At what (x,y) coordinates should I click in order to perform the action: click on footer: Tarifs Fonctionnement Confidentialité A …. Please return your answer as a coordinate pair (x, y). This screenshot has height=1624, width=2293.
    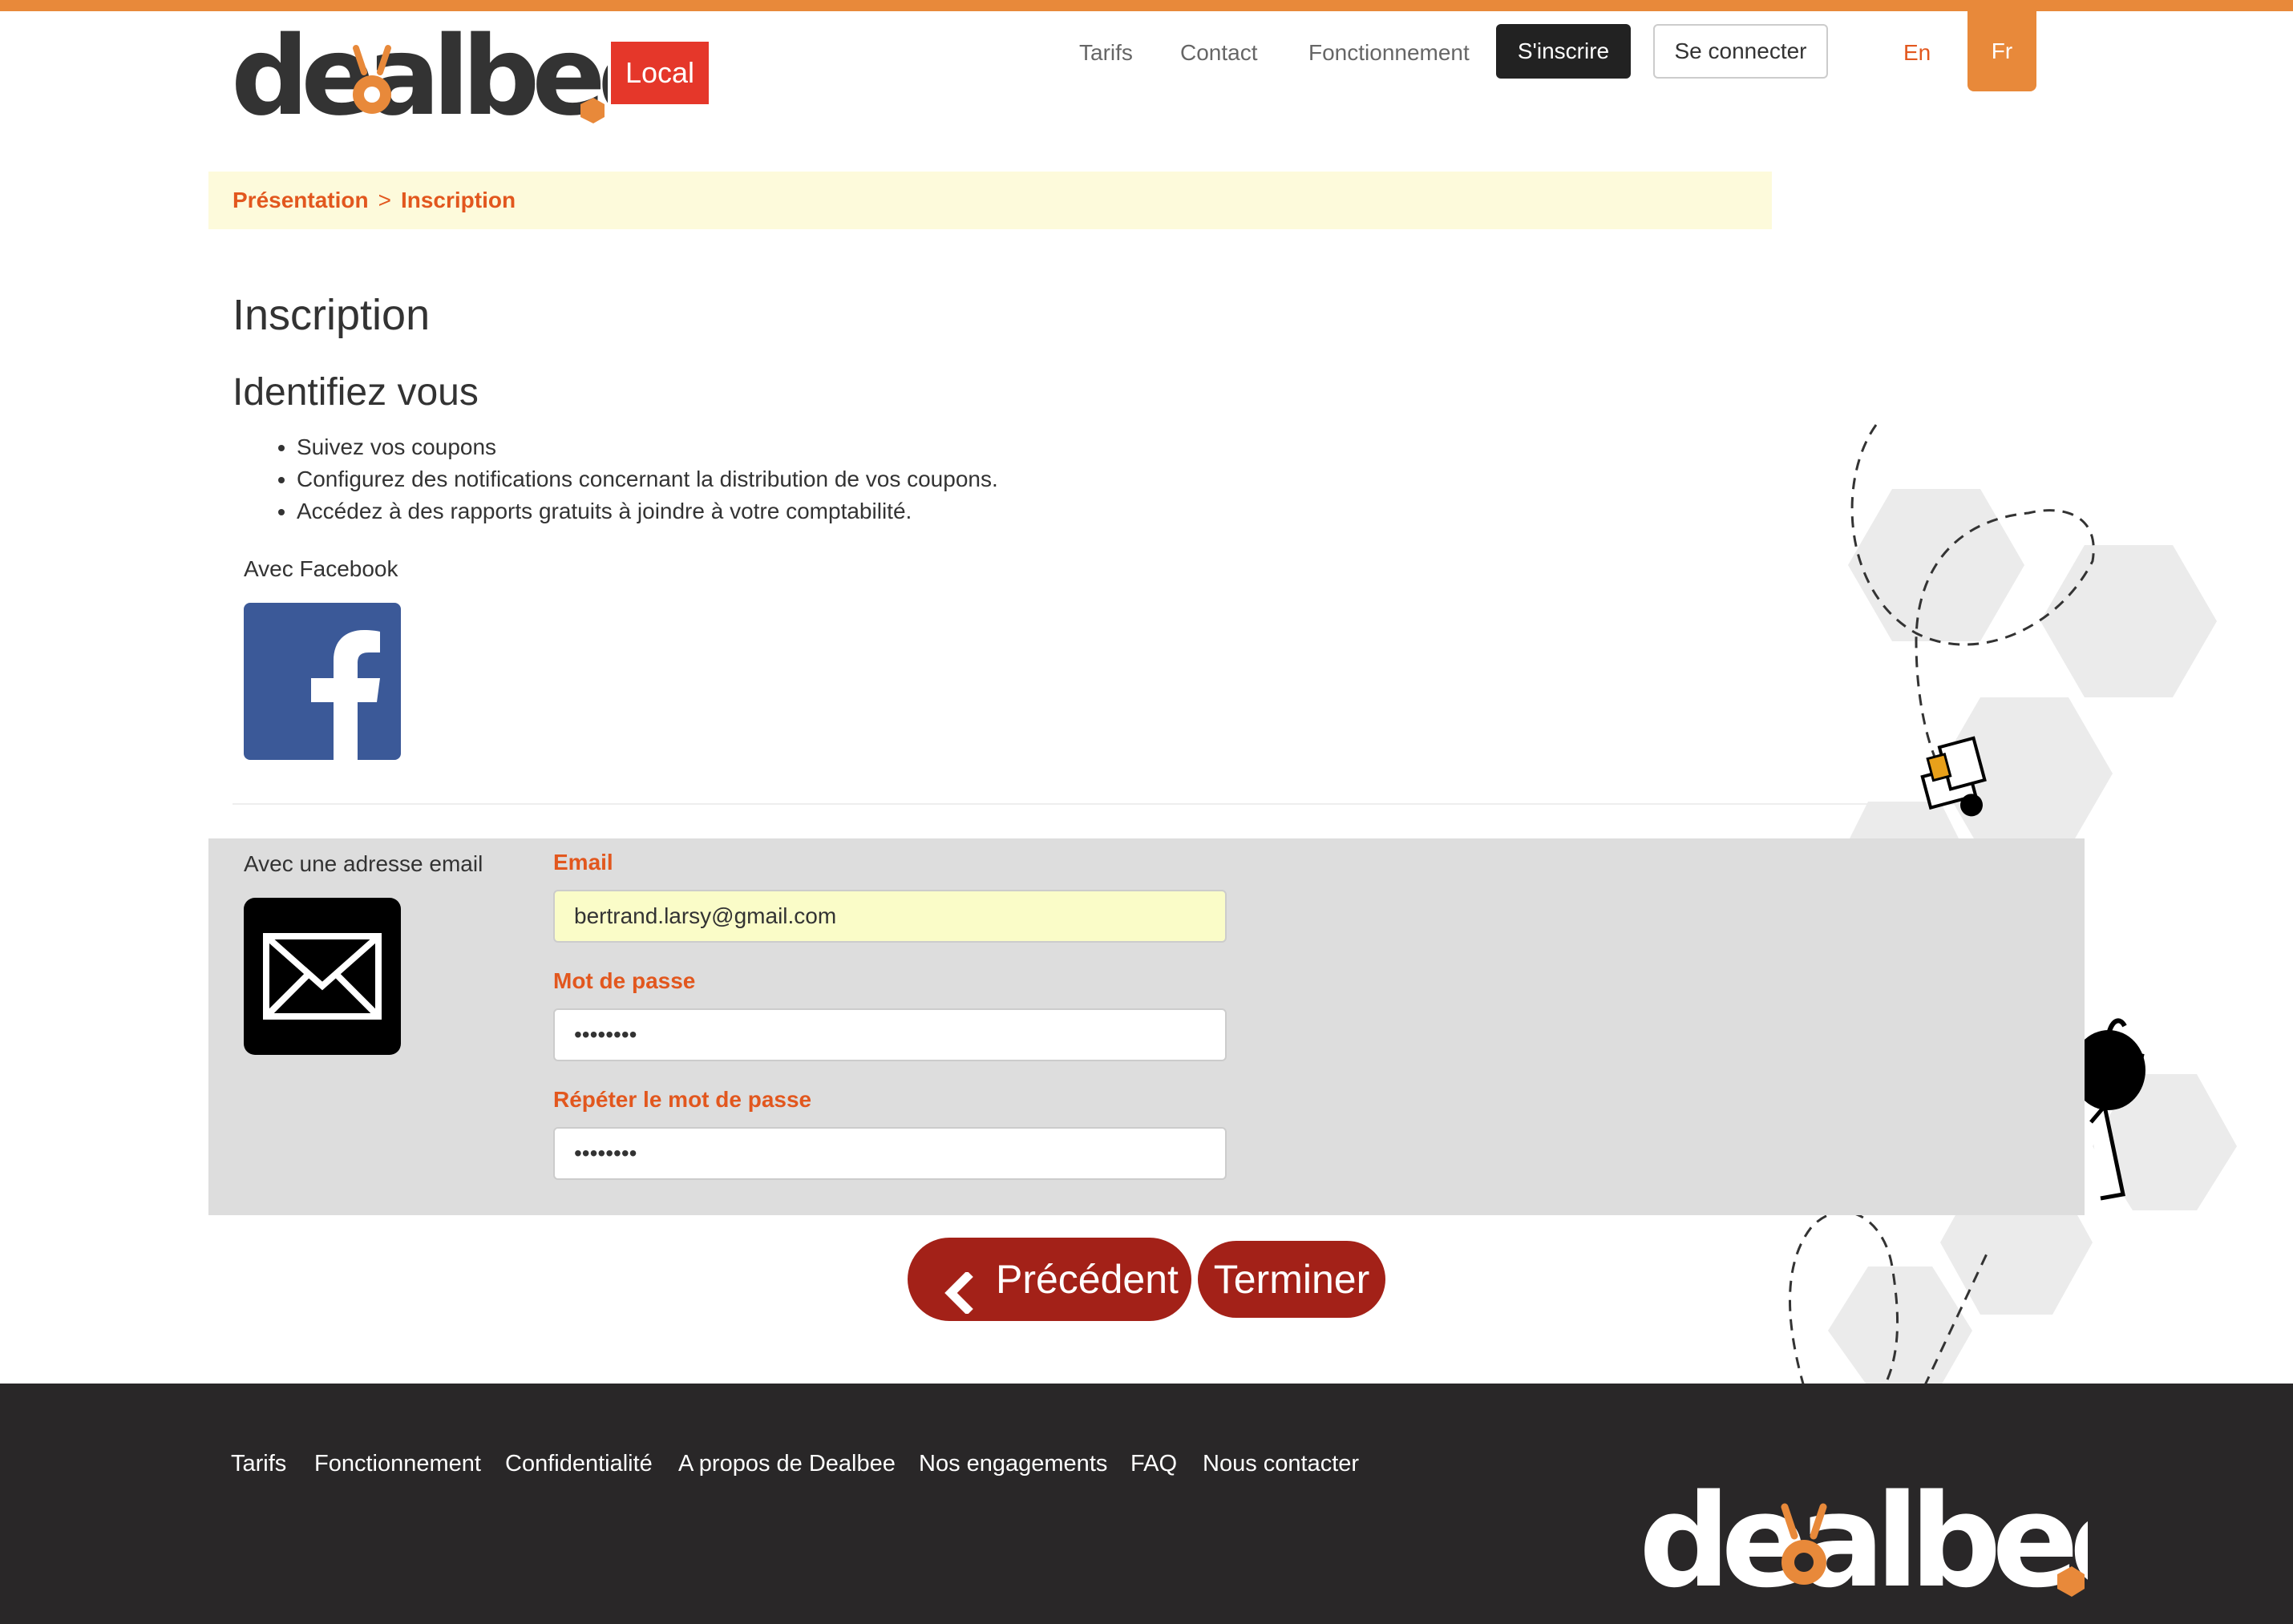
    Looking at the image, I should click on (1146, 1504).